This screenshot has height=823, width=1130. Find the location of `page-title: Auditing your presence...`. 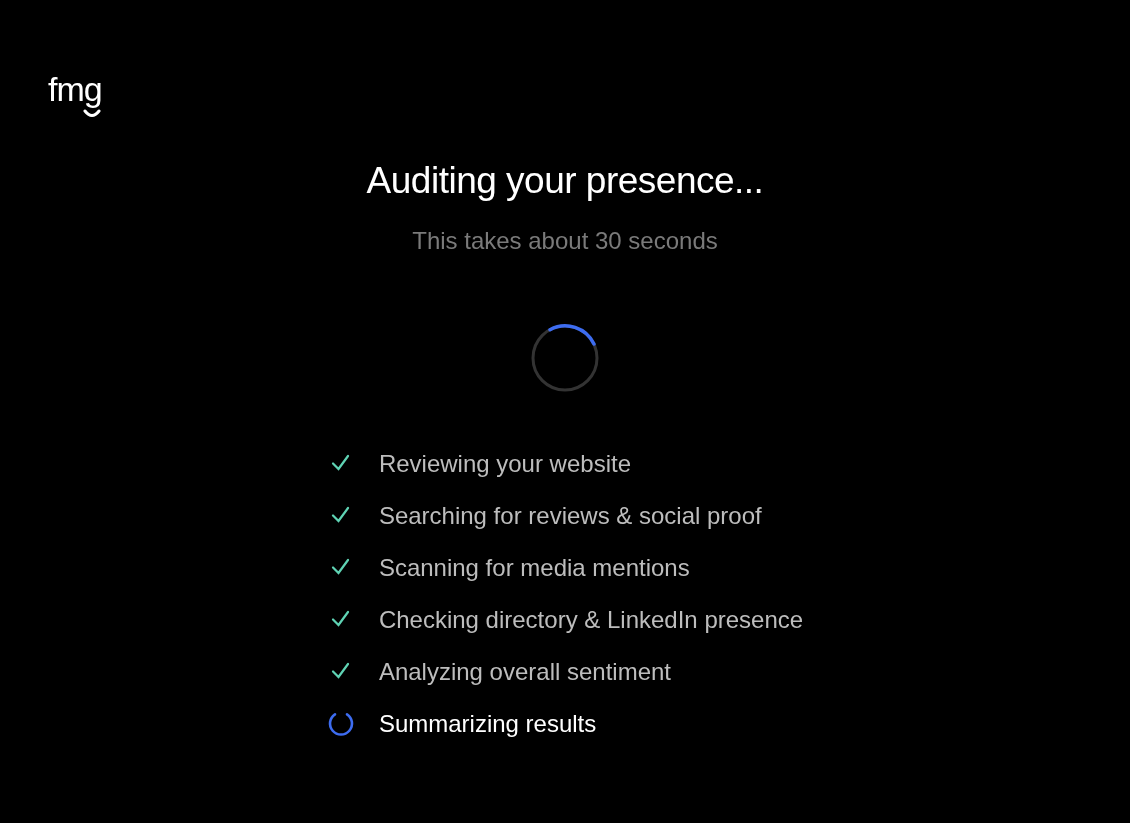

page-title: Auditing your presence... is located at coordinates (565, 181).